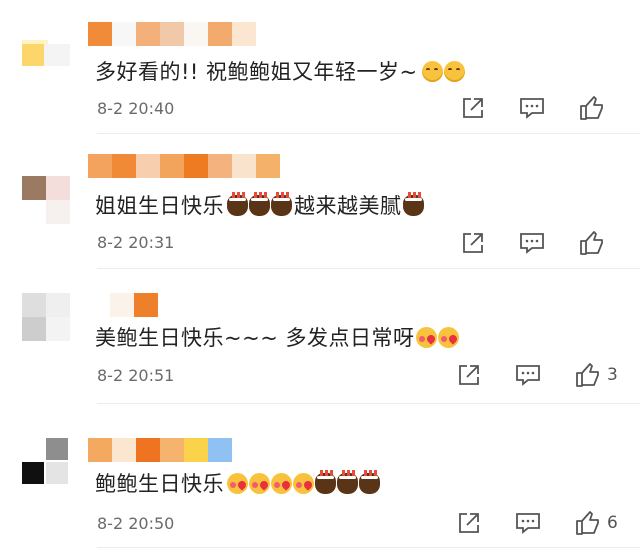 The width and height of the screenshot is (640, 551). What do you see at coordinates (368, 547) in the screenshot?
I see `divider` at bounding box center [368, 547].